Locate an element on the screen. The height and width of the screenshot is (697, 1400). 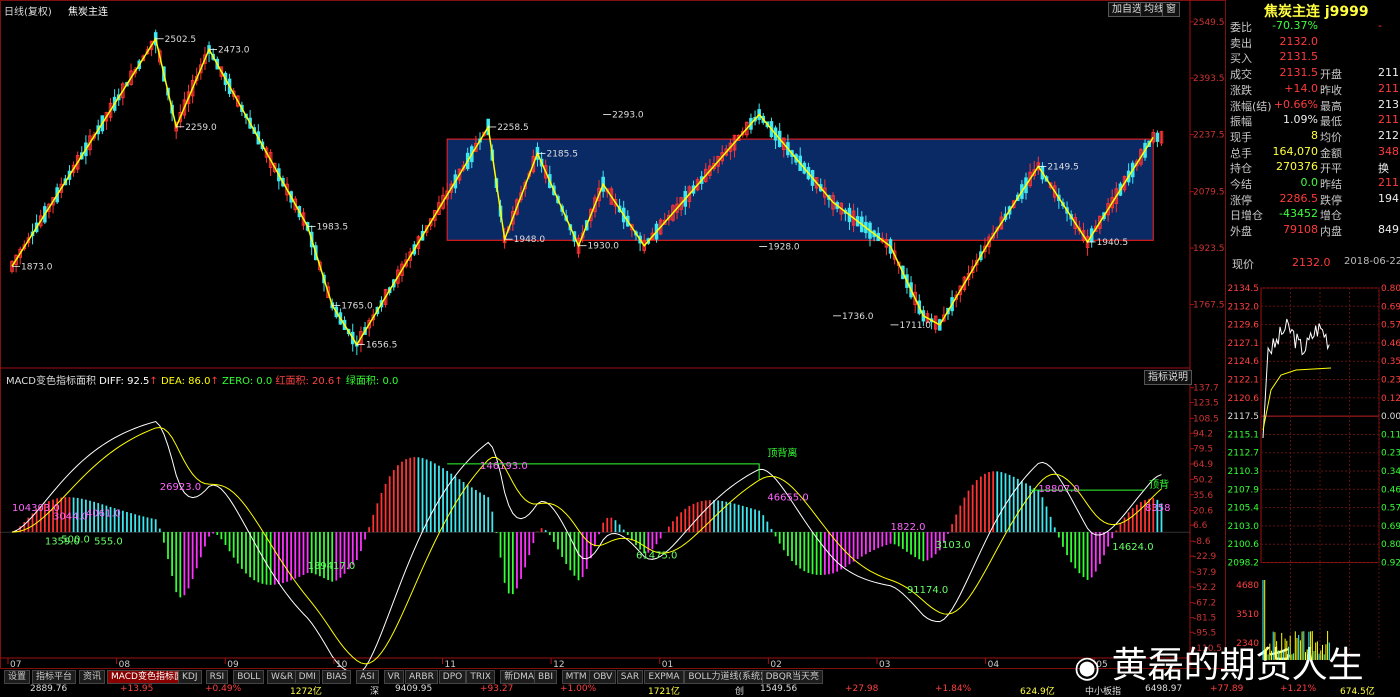
quote-label: 成交 is located at coordinates (1241, 75).